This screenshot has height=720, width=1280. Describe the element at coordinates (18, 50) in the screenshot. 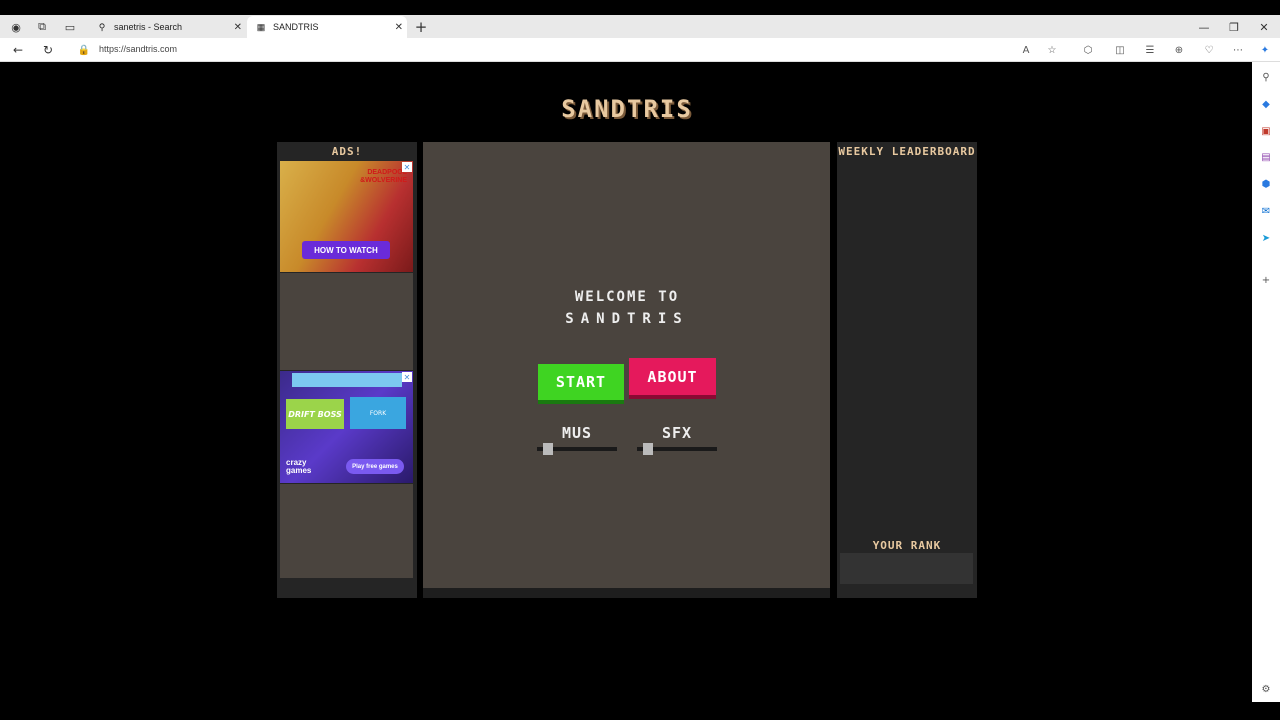

I see `back-icon: ←` at that location.